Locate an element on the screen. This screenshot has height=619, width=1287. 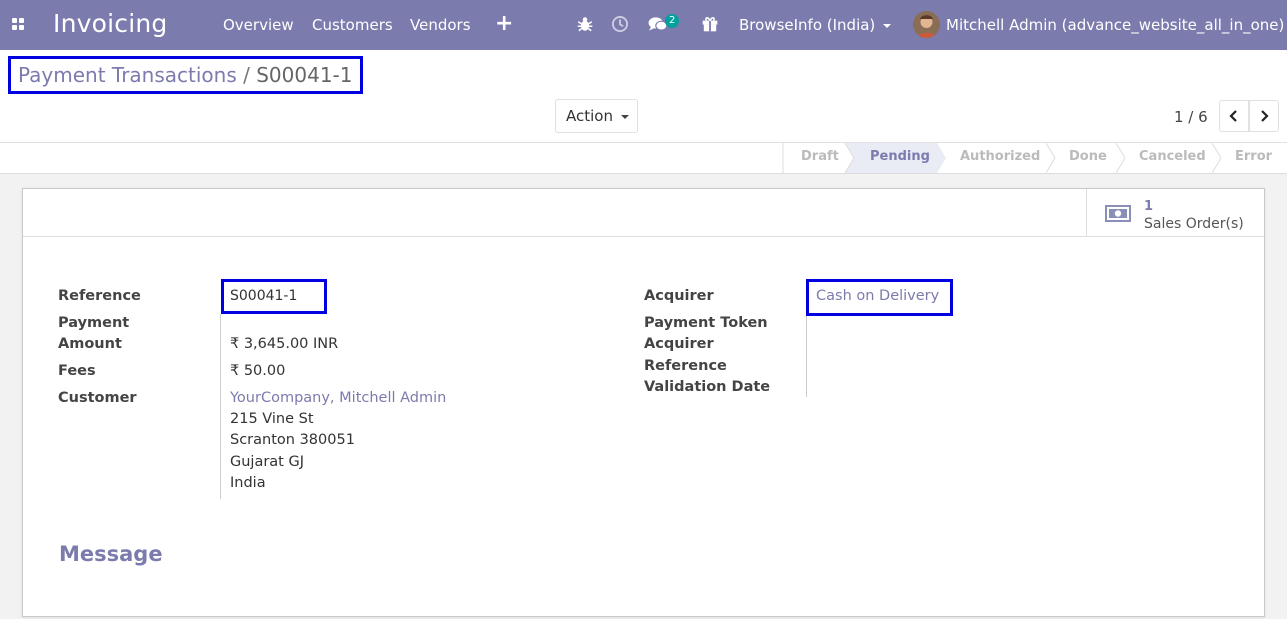
payment-amount-value: ₹ 3,645.00 INR is located at coordinates (284, 344).